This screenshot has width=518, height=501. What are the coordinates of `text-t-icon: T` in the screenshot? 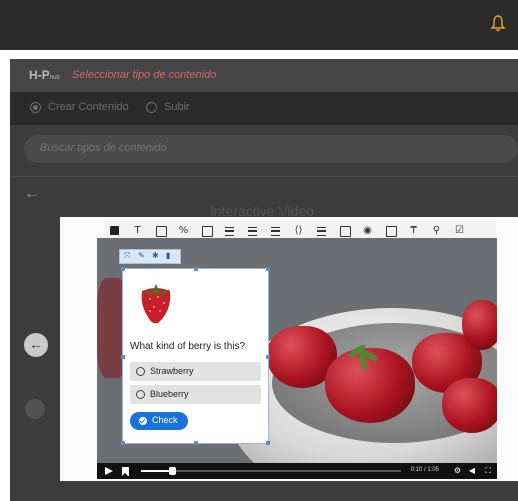 It's located at (137, 230).